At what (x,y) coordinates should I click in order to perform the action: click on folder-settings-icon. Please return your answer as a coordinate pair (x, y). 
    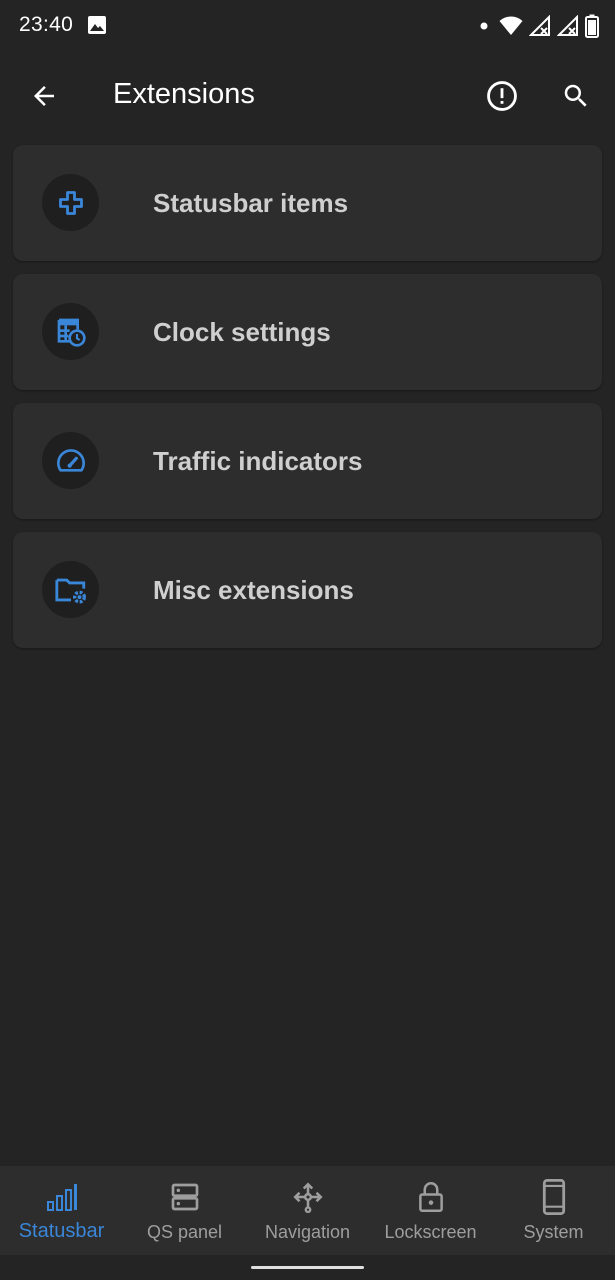
    Looking at the image, I should click on (70, 591).